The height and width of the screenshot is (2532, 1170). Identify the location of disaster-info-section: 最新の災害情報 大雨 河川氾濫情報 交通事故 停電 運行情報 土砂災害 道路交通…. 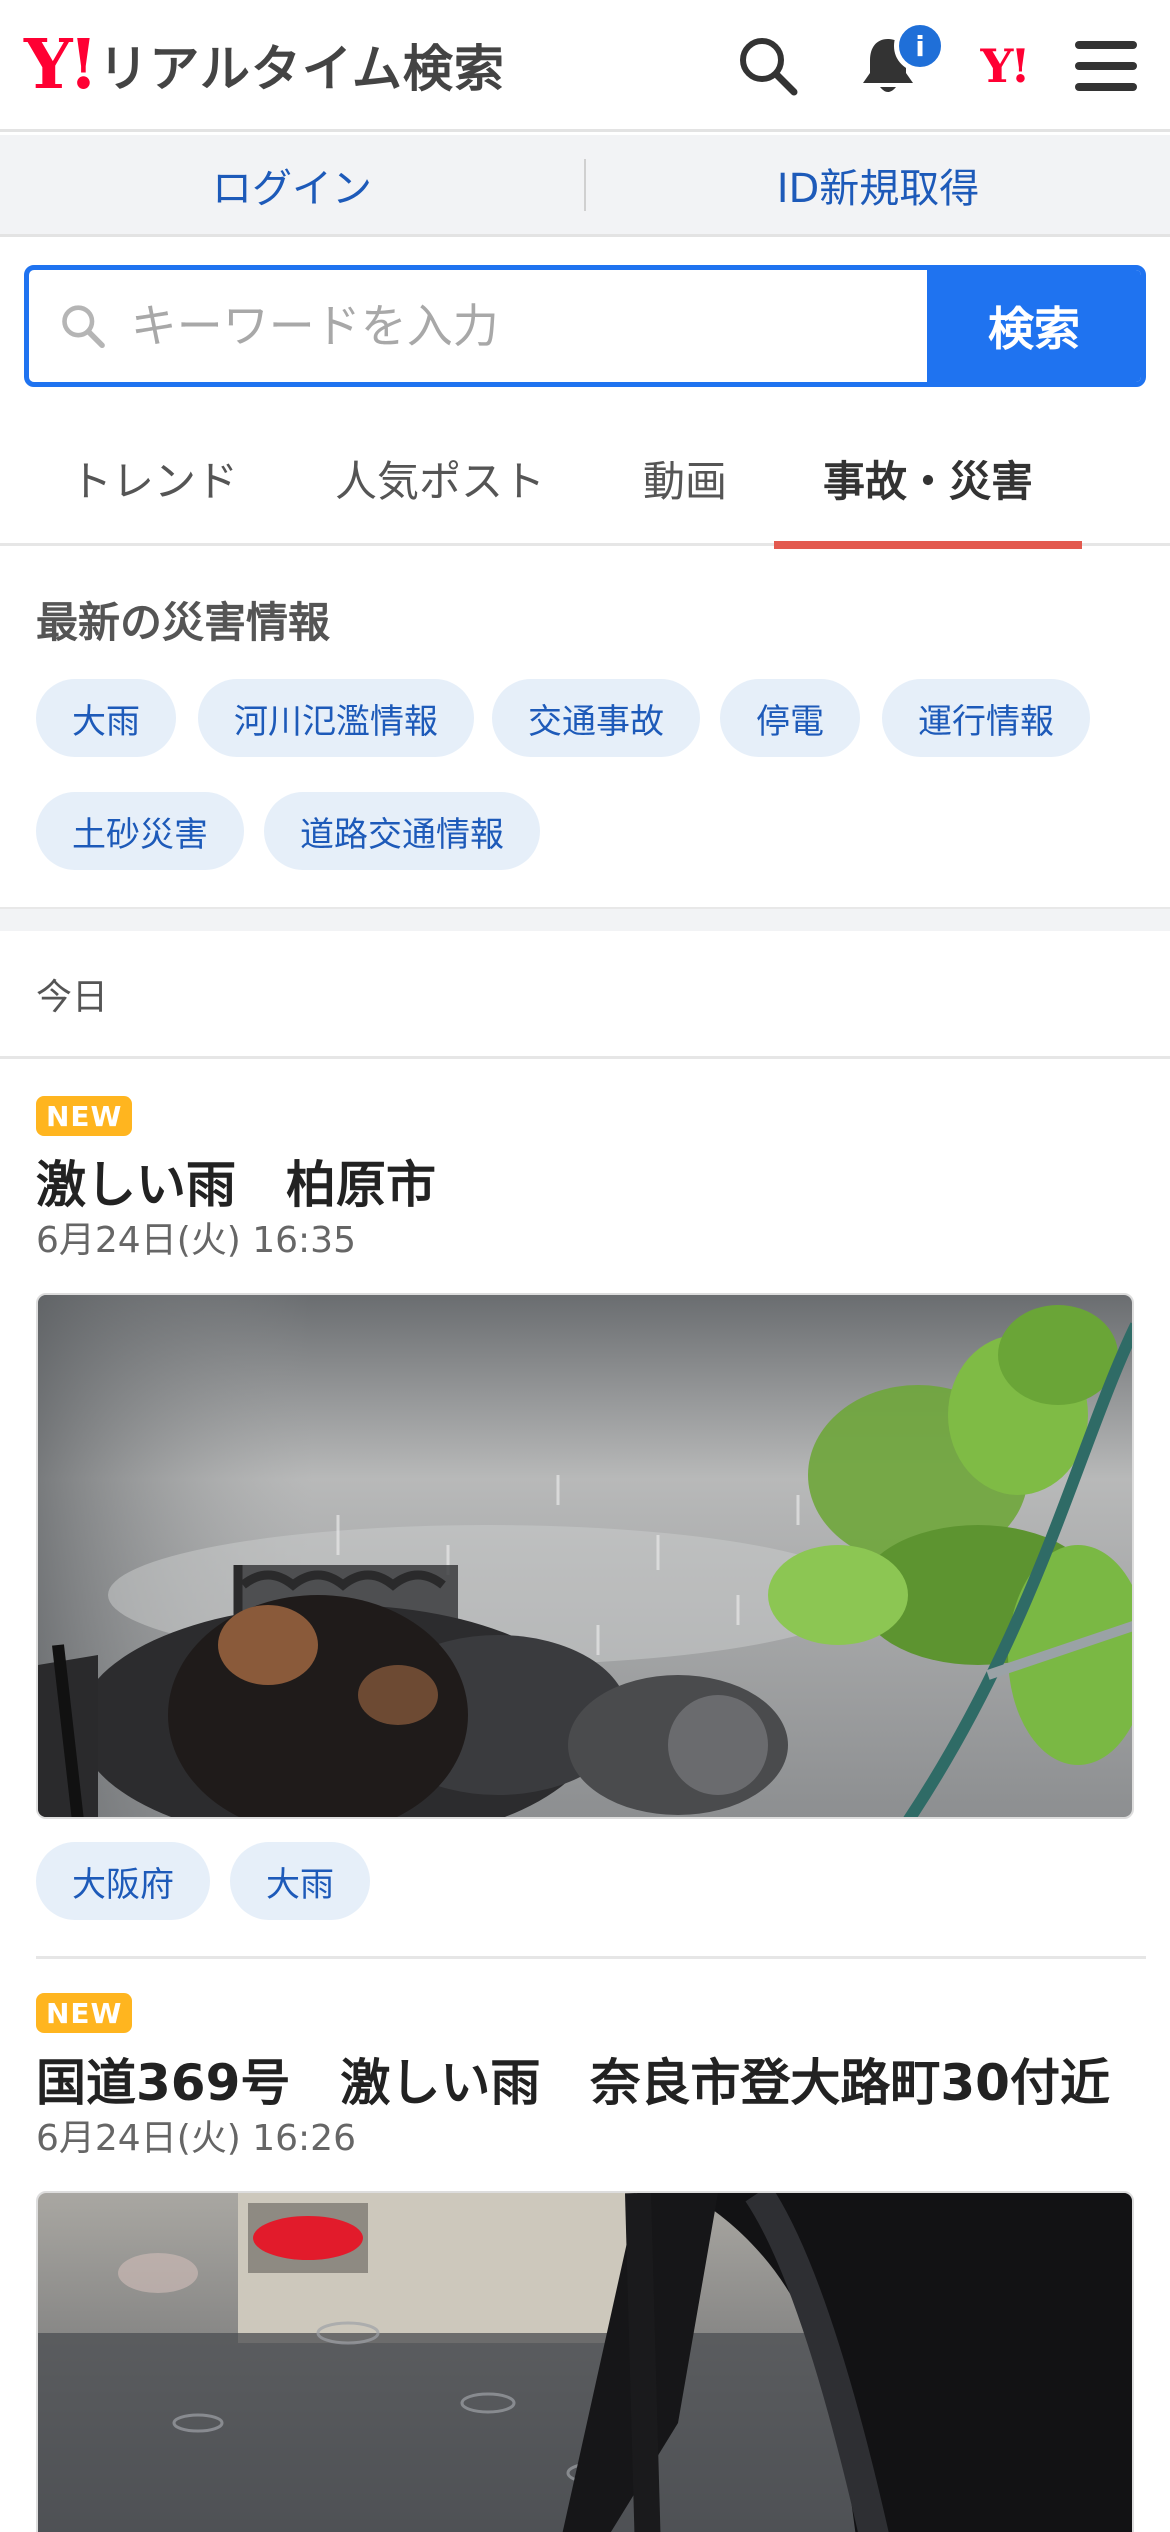
(585, 728).